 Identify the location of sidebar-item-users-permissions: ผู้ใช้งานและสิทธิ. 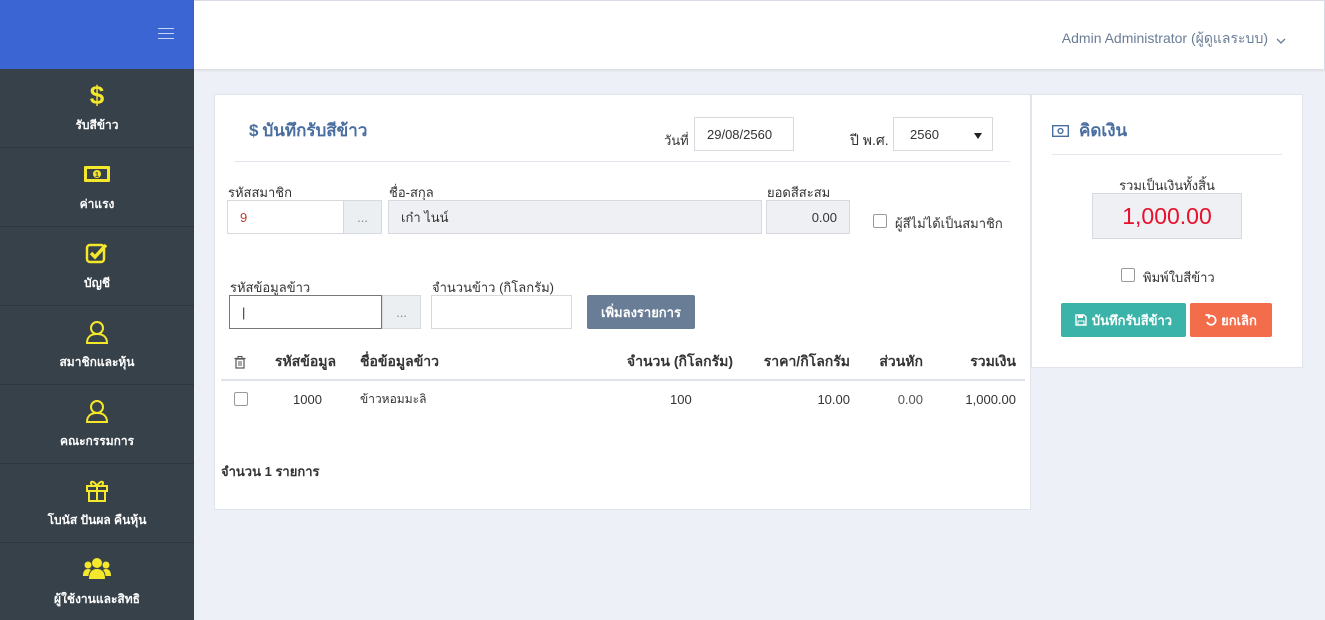
(97, 581).